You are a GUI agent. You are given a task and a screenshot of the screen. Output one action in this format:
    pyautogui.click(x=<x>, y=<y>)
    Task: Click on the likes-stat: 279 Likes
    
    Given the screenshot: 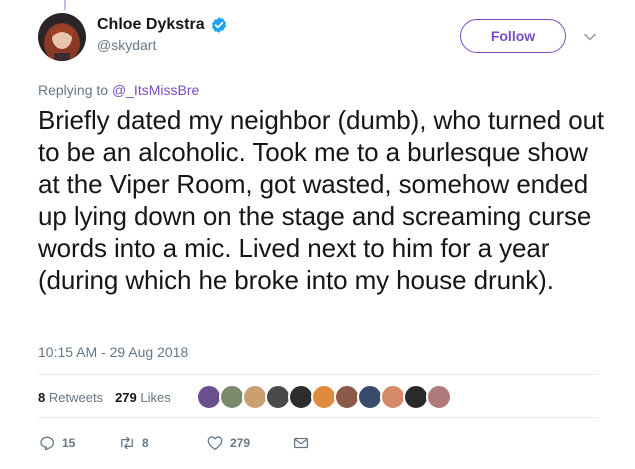 What is the action you would take?
    pyautogui.click(x=143, y=397)
    